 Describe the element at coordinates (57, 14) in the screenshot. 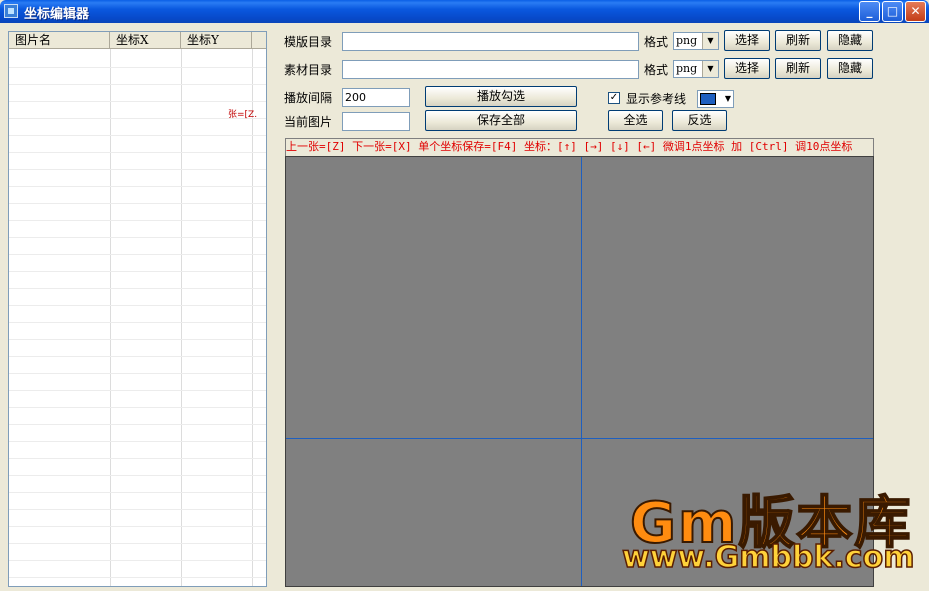

I see `window-title: 坐标编辑器` at that location.